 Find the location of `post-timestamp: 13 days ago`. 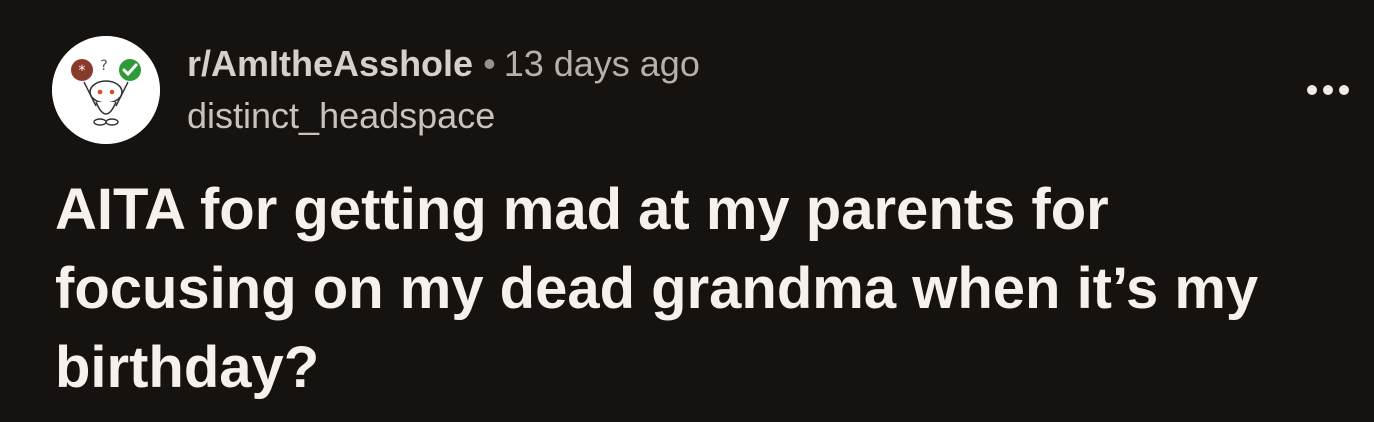

post-timestamp: 13 days ago is located at coordinates (601, 63).